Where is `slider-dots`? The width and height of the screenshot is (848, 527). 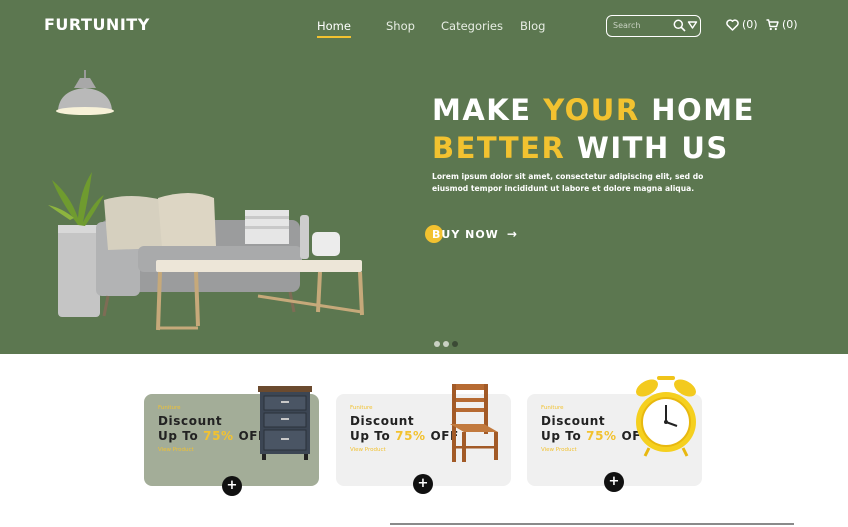
slider-dots is located at coordinates (446, 344).